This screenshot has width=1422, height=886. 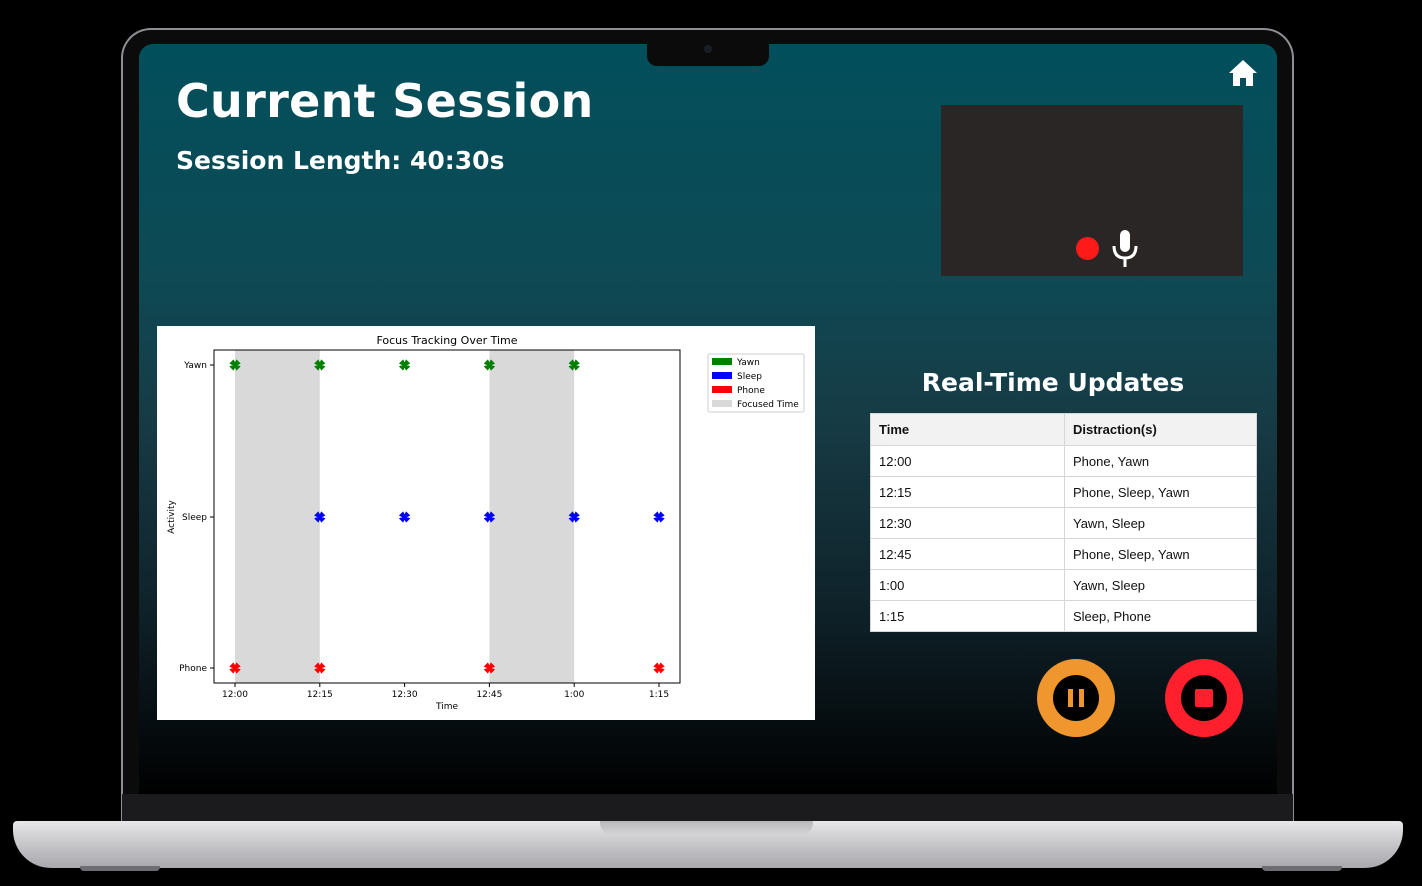 What do you see at coordinates (1160, 429) in the screenshot?
I see `column-header-distractions: Distraction(s)` at bounding box center [1160, 429].